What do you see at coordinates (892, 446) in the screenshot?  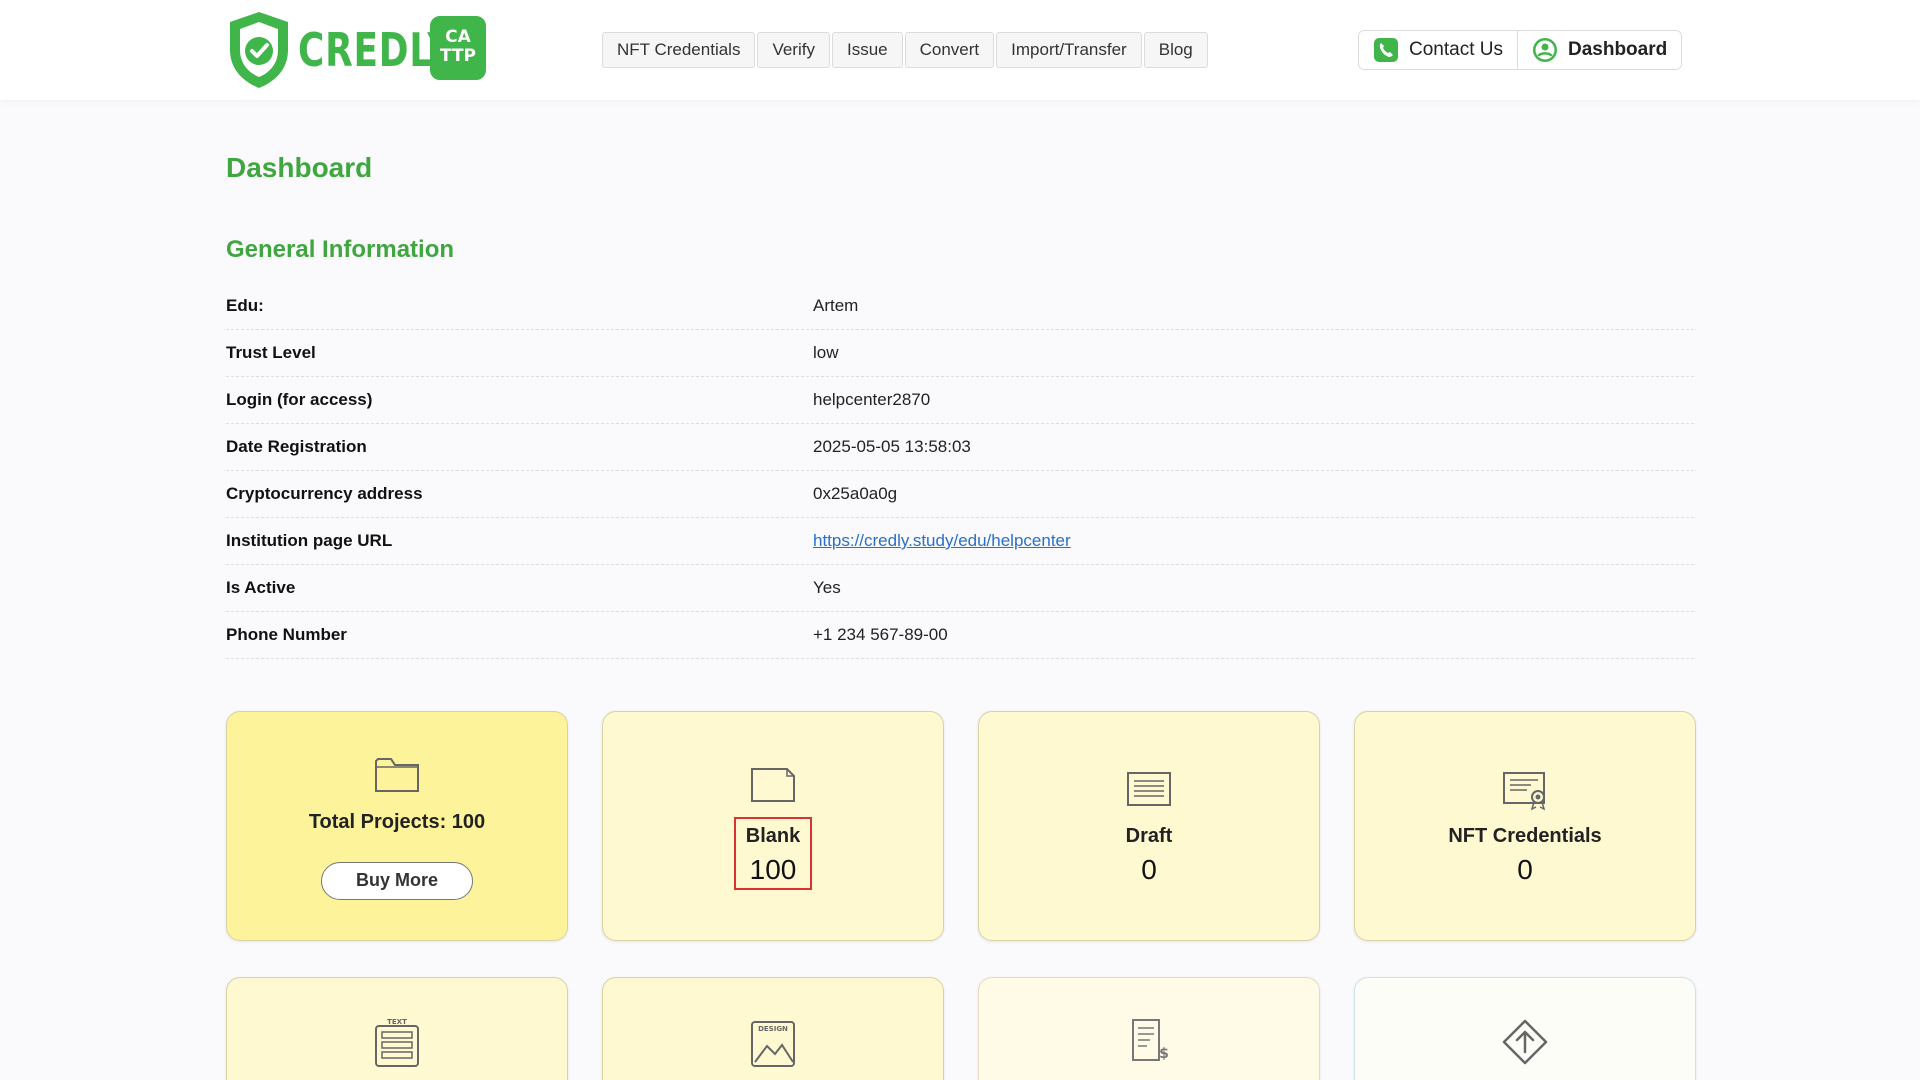 I see `info-value: 2025-05-05 13:58:03` at bounding box center [892, 446].